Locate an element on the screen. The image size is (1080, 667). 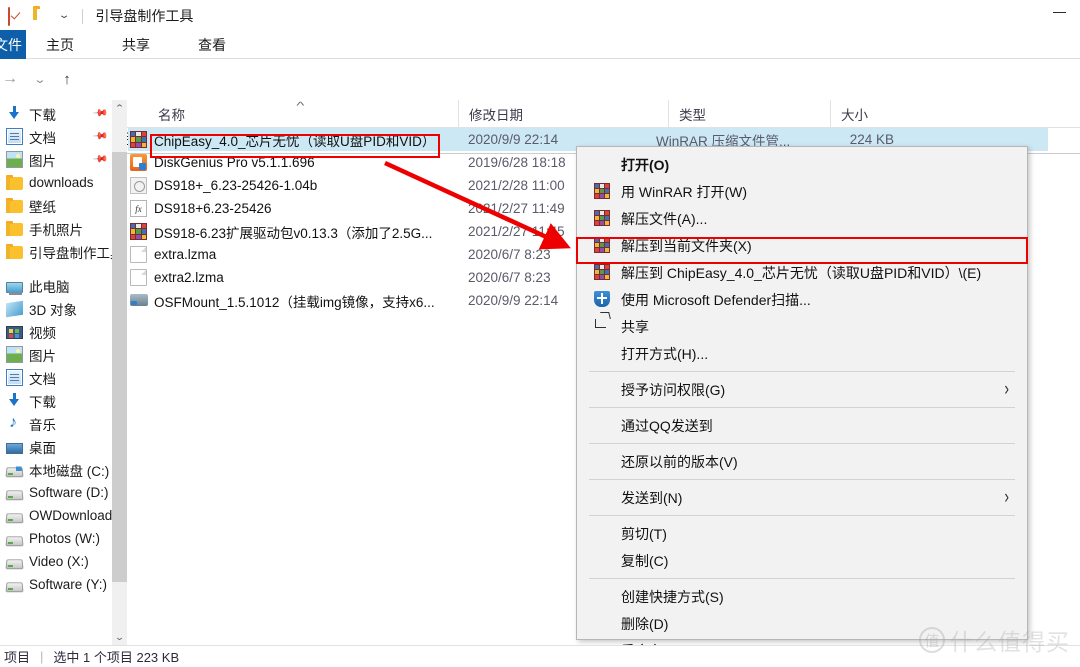
tab-home: 主页 is located at coordinates (60, 44).